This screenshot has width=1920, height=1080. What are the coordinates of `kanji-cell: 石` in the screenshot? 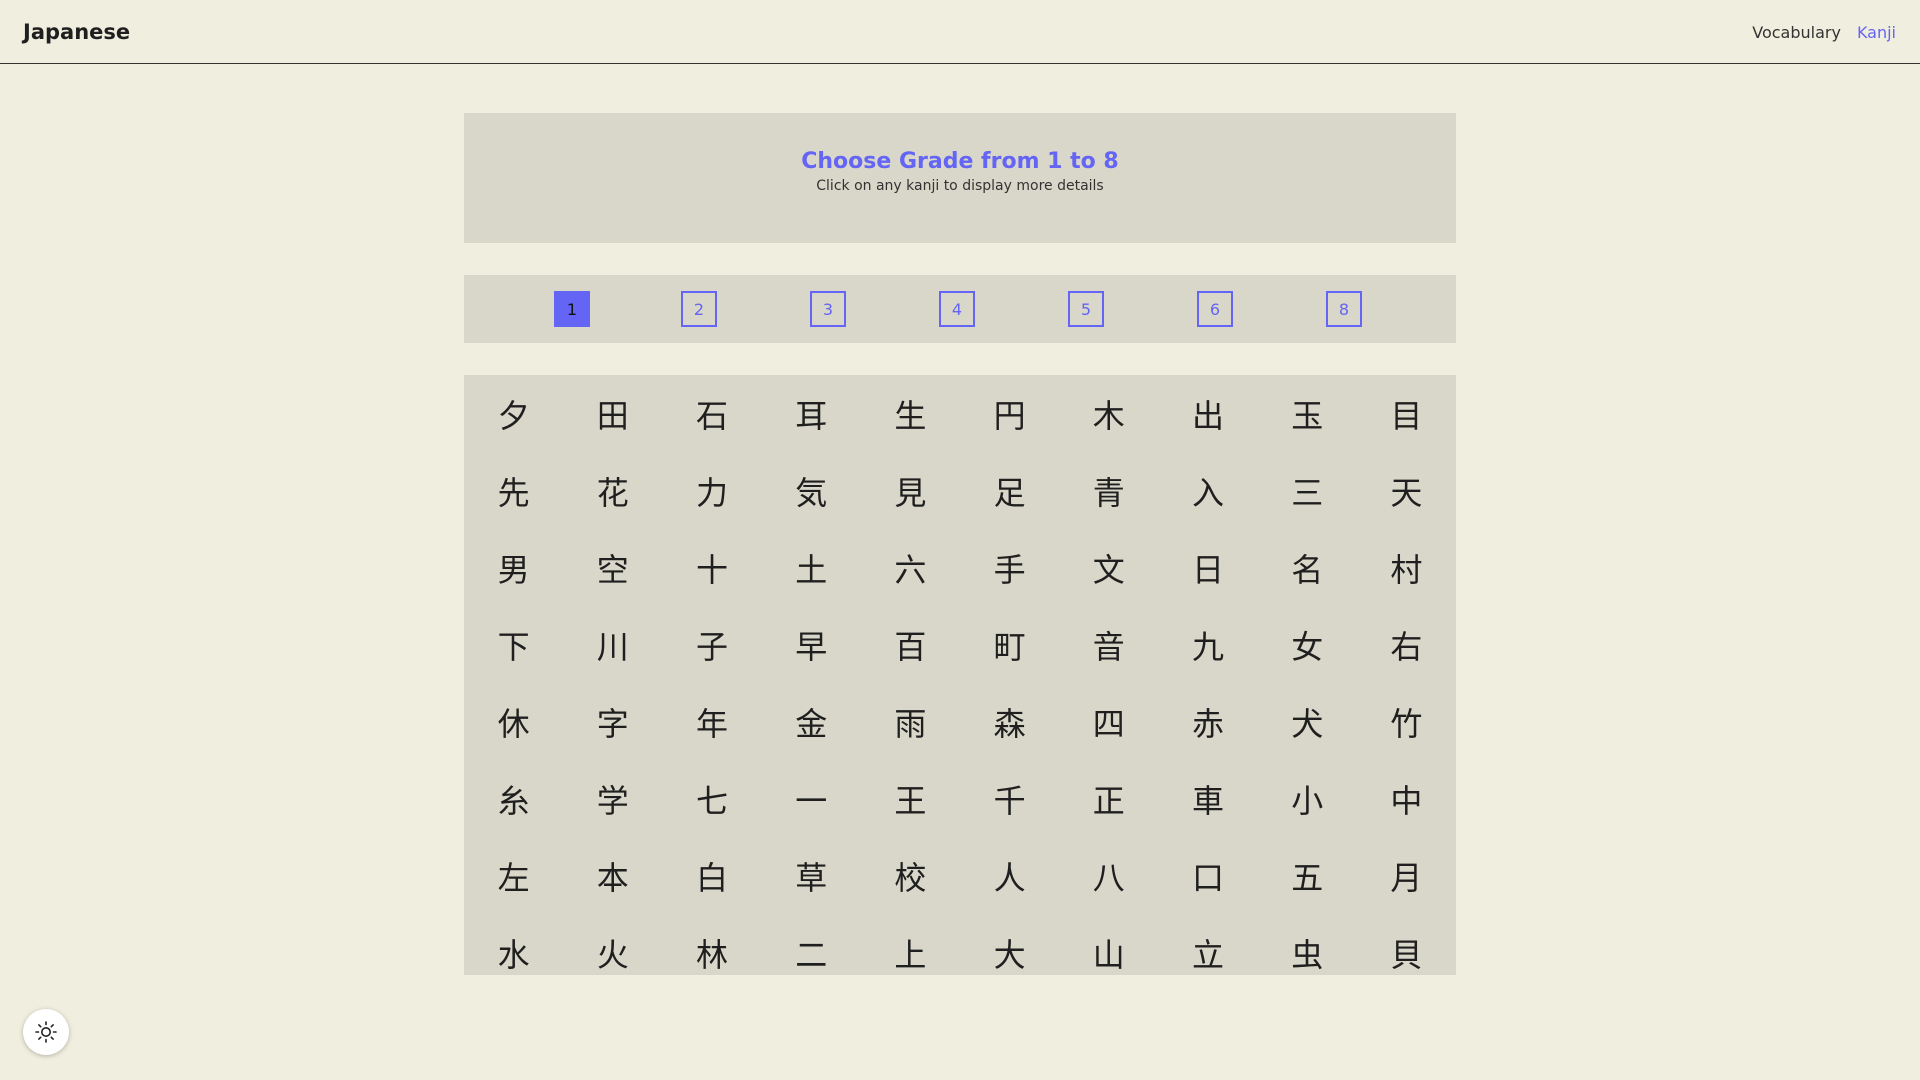 It's located at (711, 413).